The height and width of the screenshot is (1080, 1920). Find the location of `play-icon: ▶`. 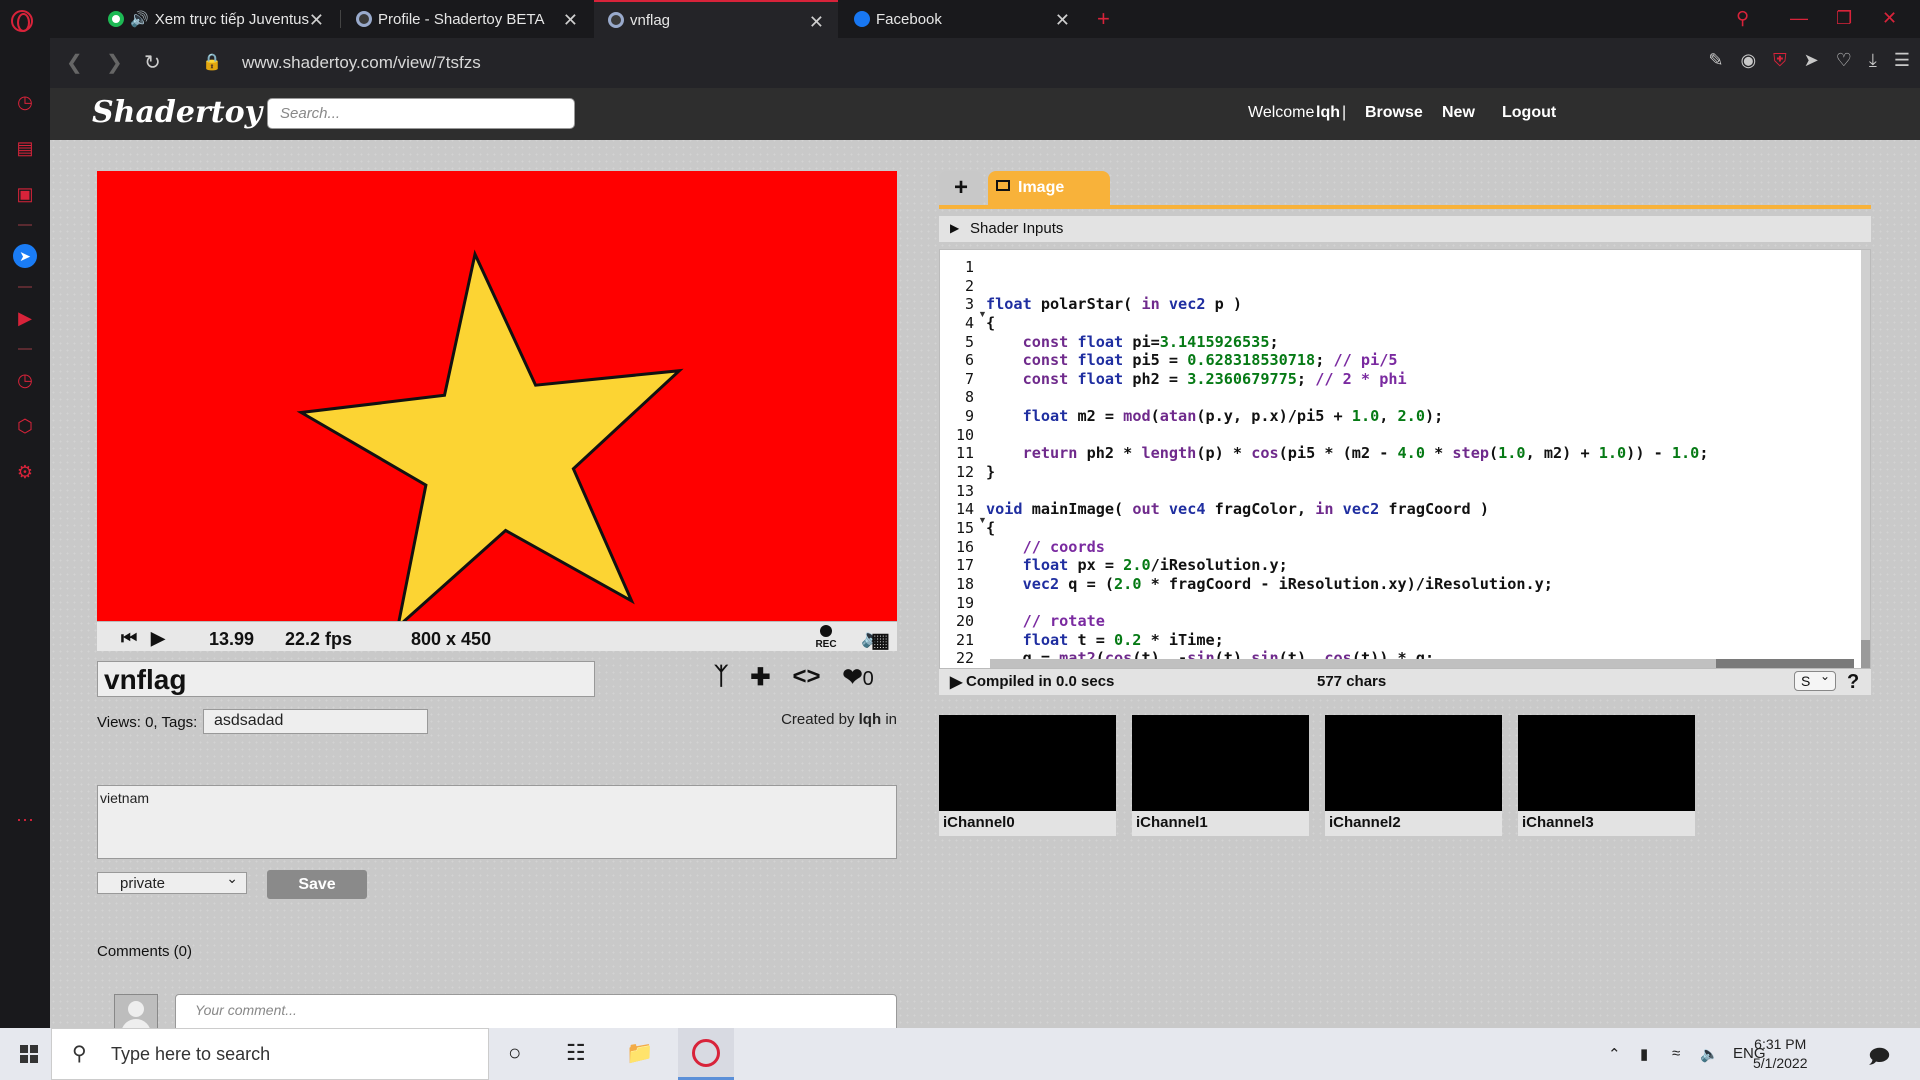

play-icon: ▶ is located at coordinates (158, 638).